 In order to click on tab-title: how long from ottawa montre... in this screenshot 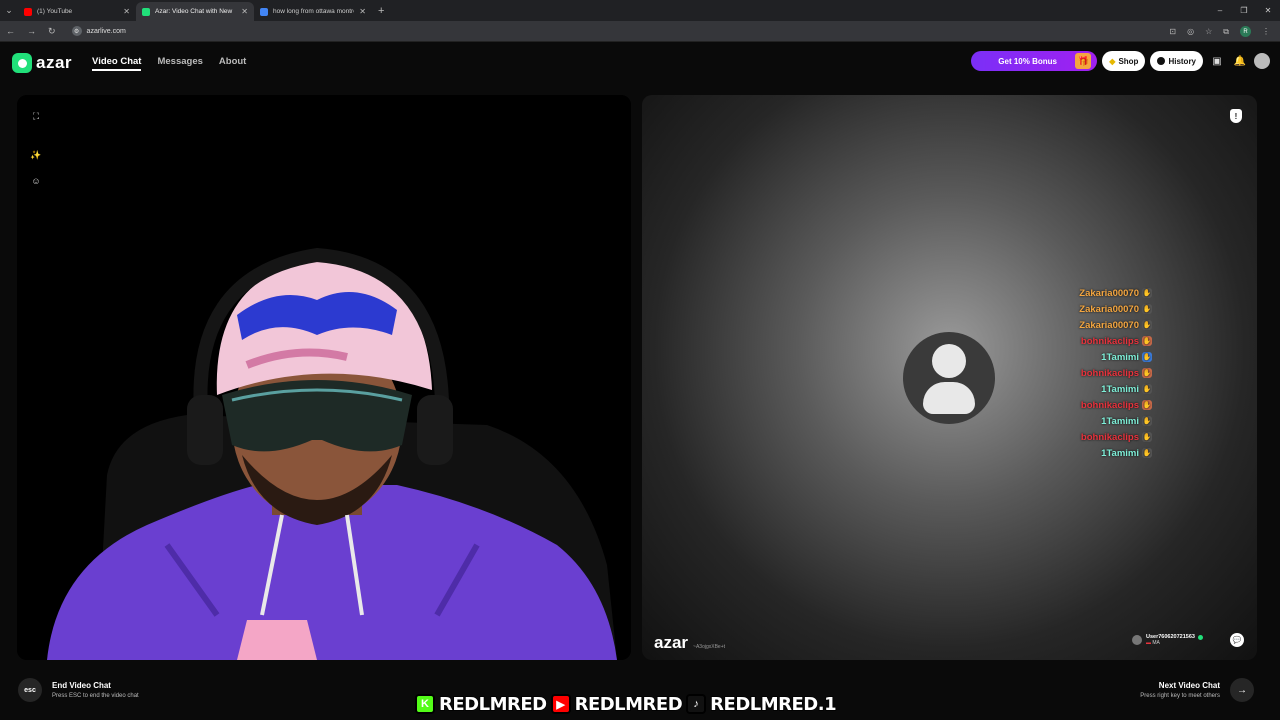, I will do `click(314, 11)`.